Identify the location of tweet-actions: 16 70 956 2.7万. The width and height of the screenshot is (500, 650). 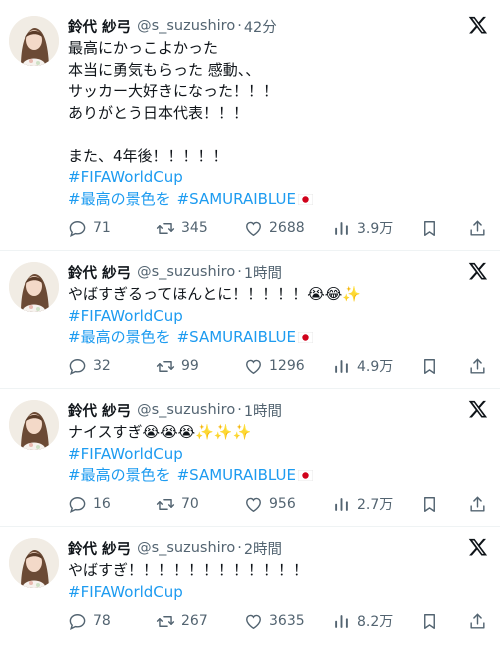
(278, 504).